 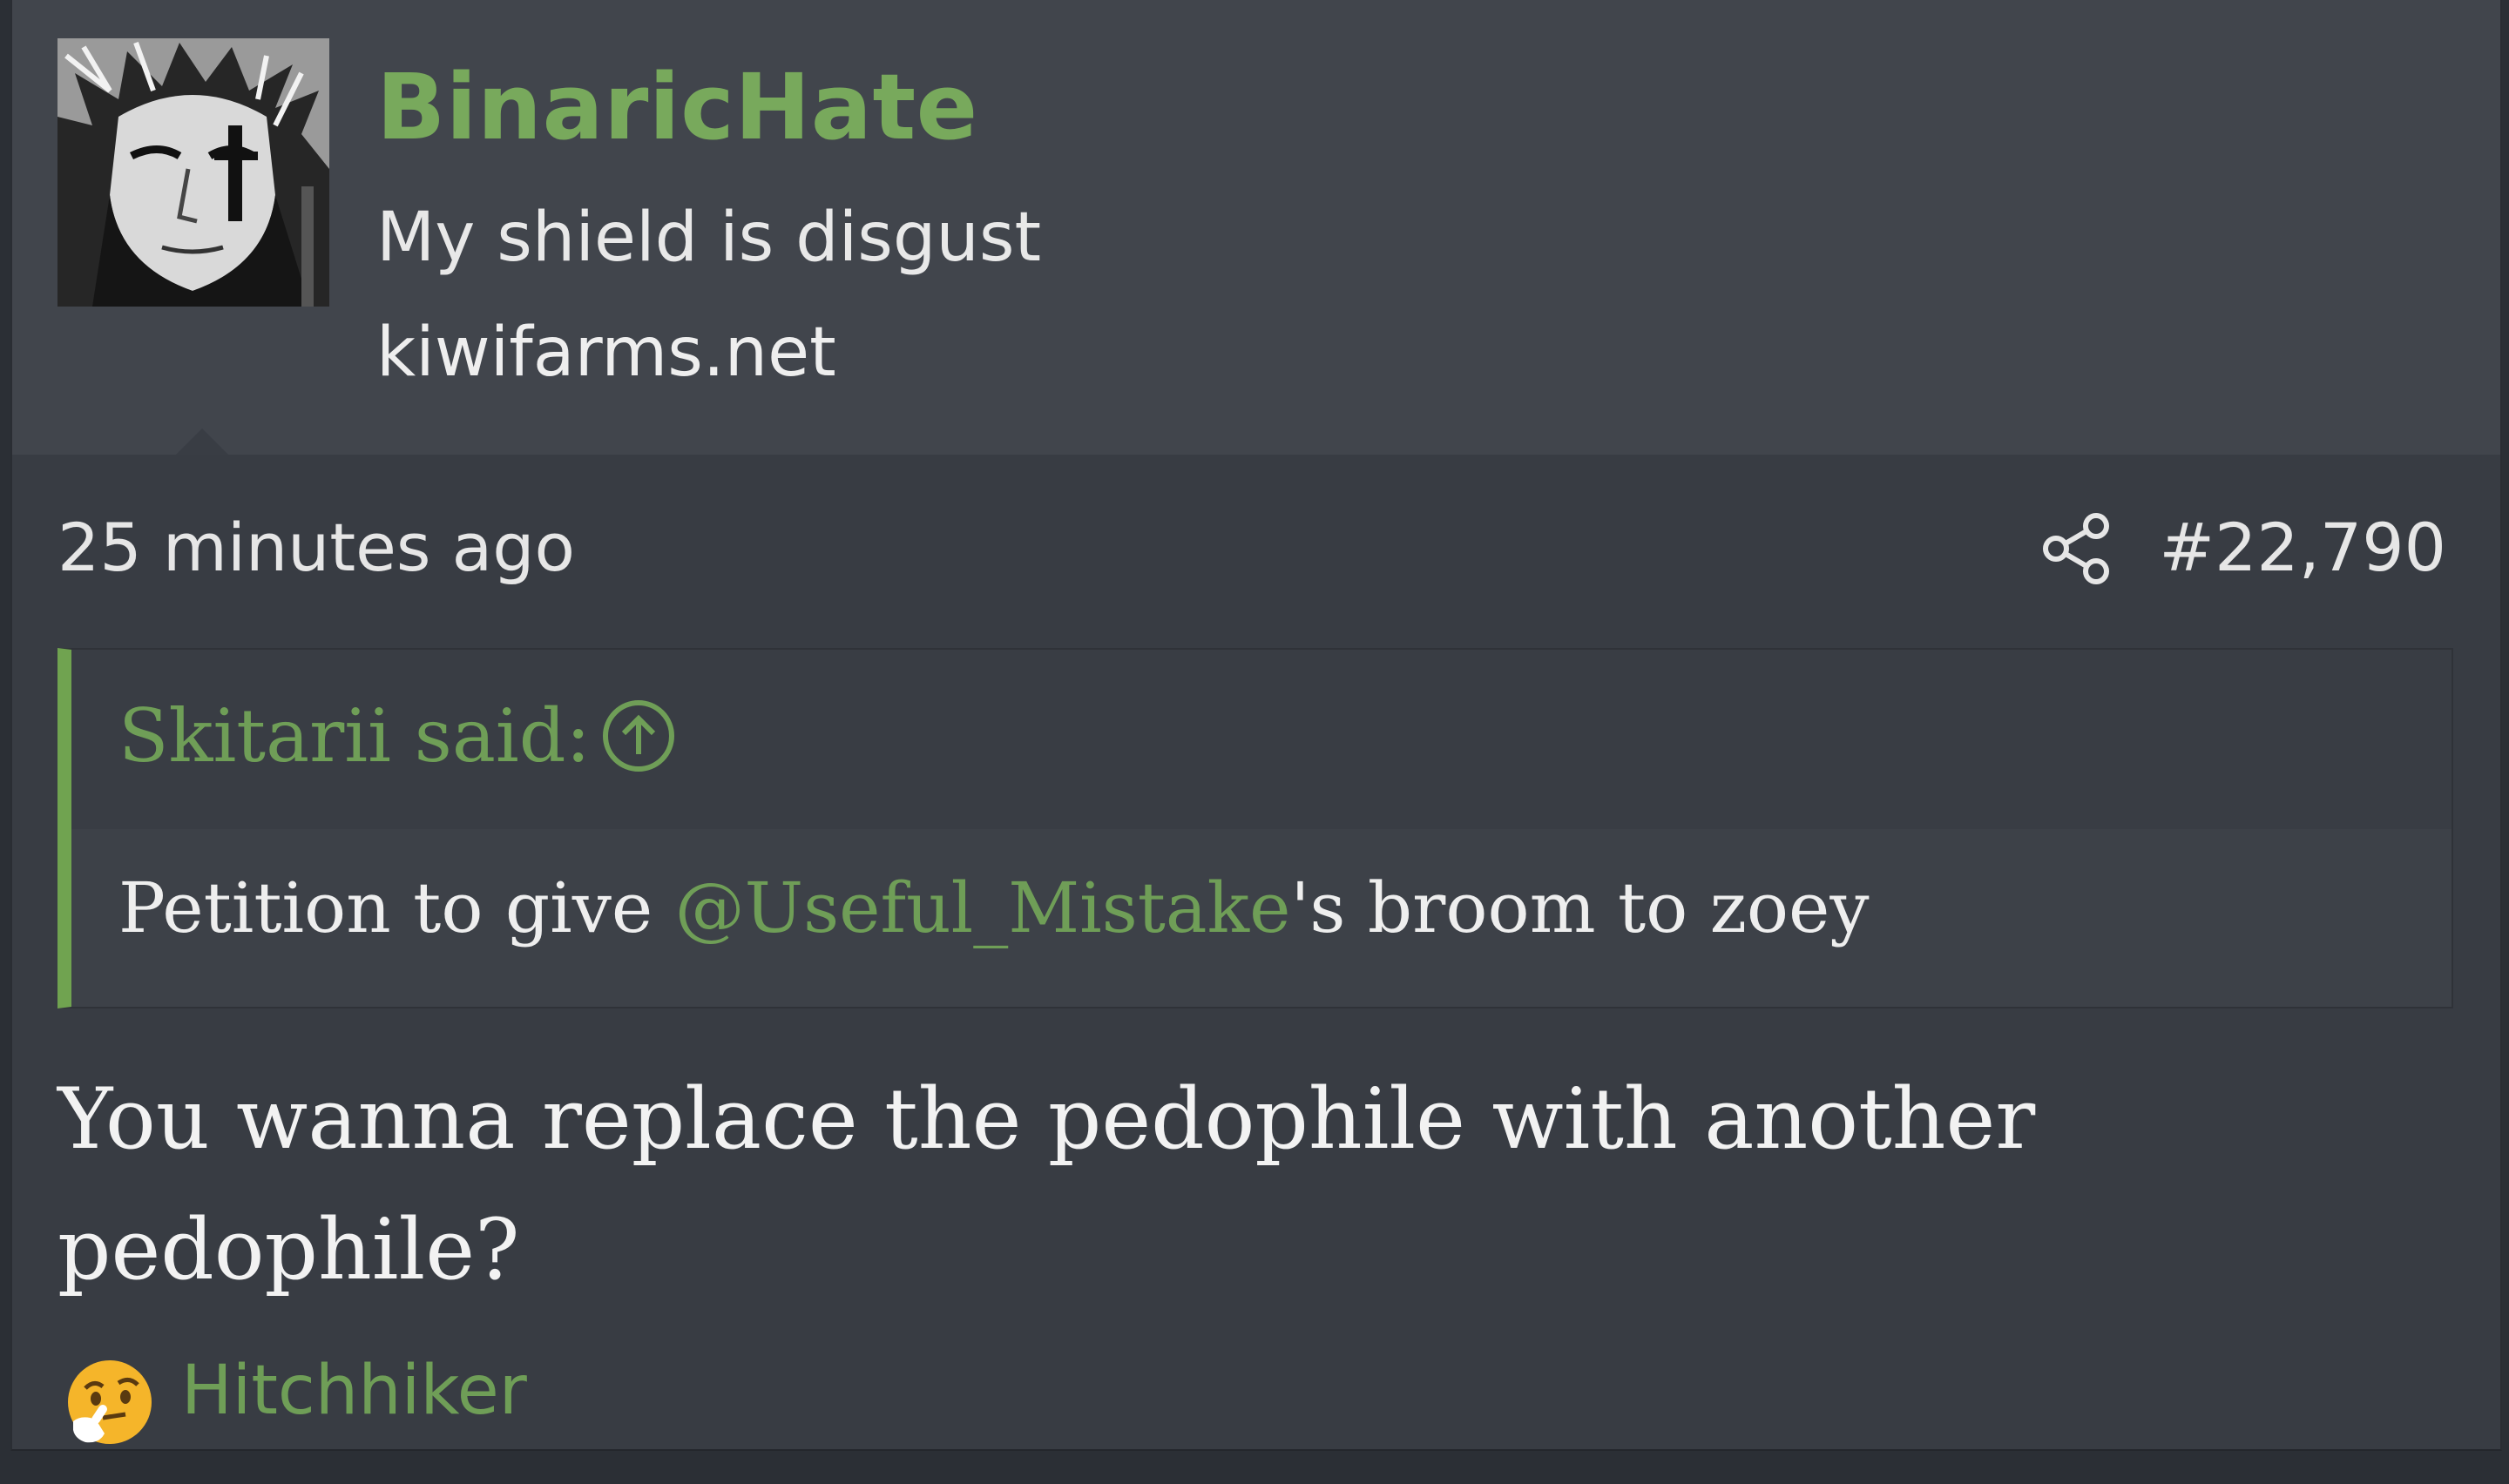 What do you see at coordinates (202, 441) in the screenshot?
I see `header-pointer` at bounding box center [202, 441].